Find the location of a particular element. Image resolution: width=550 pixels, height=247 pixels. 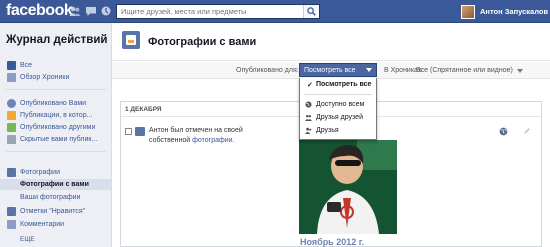

sidebar-item-likes: Отметки "Нравится" is located at coordinates (55, 211).